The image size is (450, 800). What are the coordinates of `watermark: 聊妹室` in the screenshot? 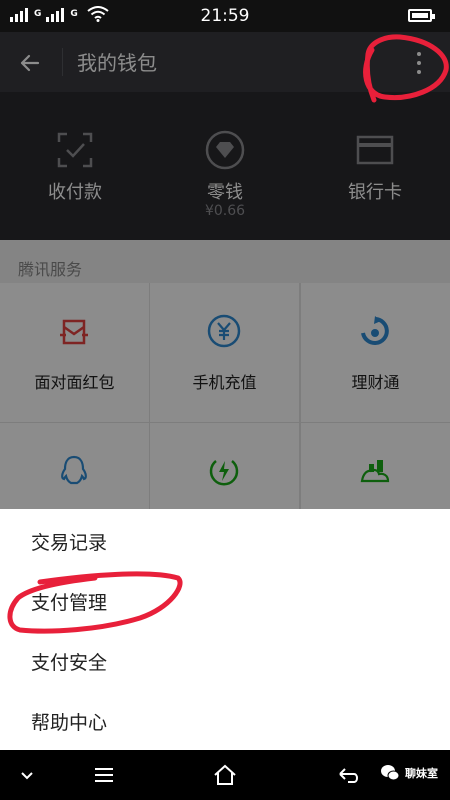 It's located at (409, 773).